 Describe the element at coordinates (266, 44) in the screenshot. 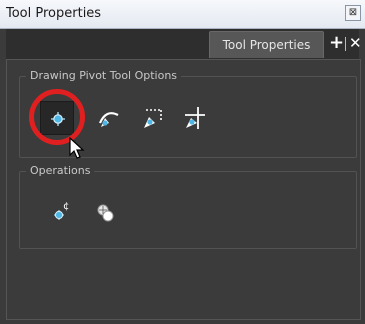

I see `tab-tool-properties: Tool Properties` at that location.